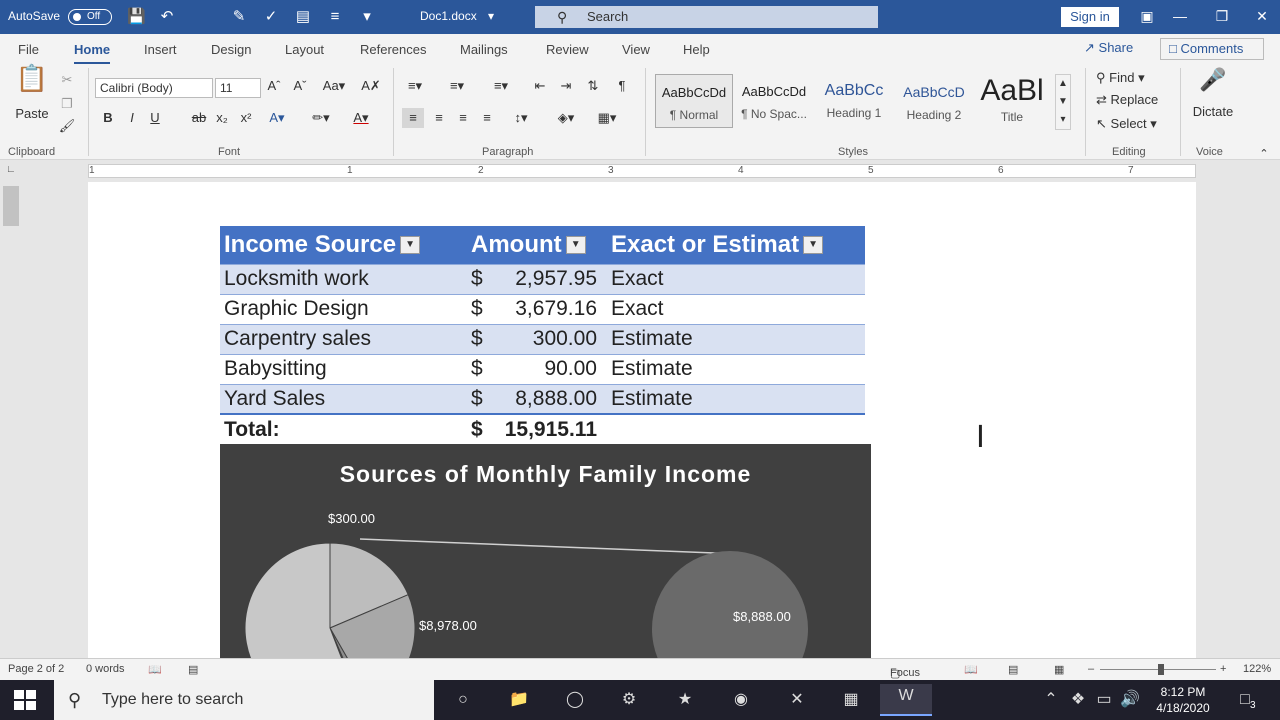 This screenshot has width=1280, height=720. I want to click on line-spacing-icon: ↕▾, so click(521, 118).